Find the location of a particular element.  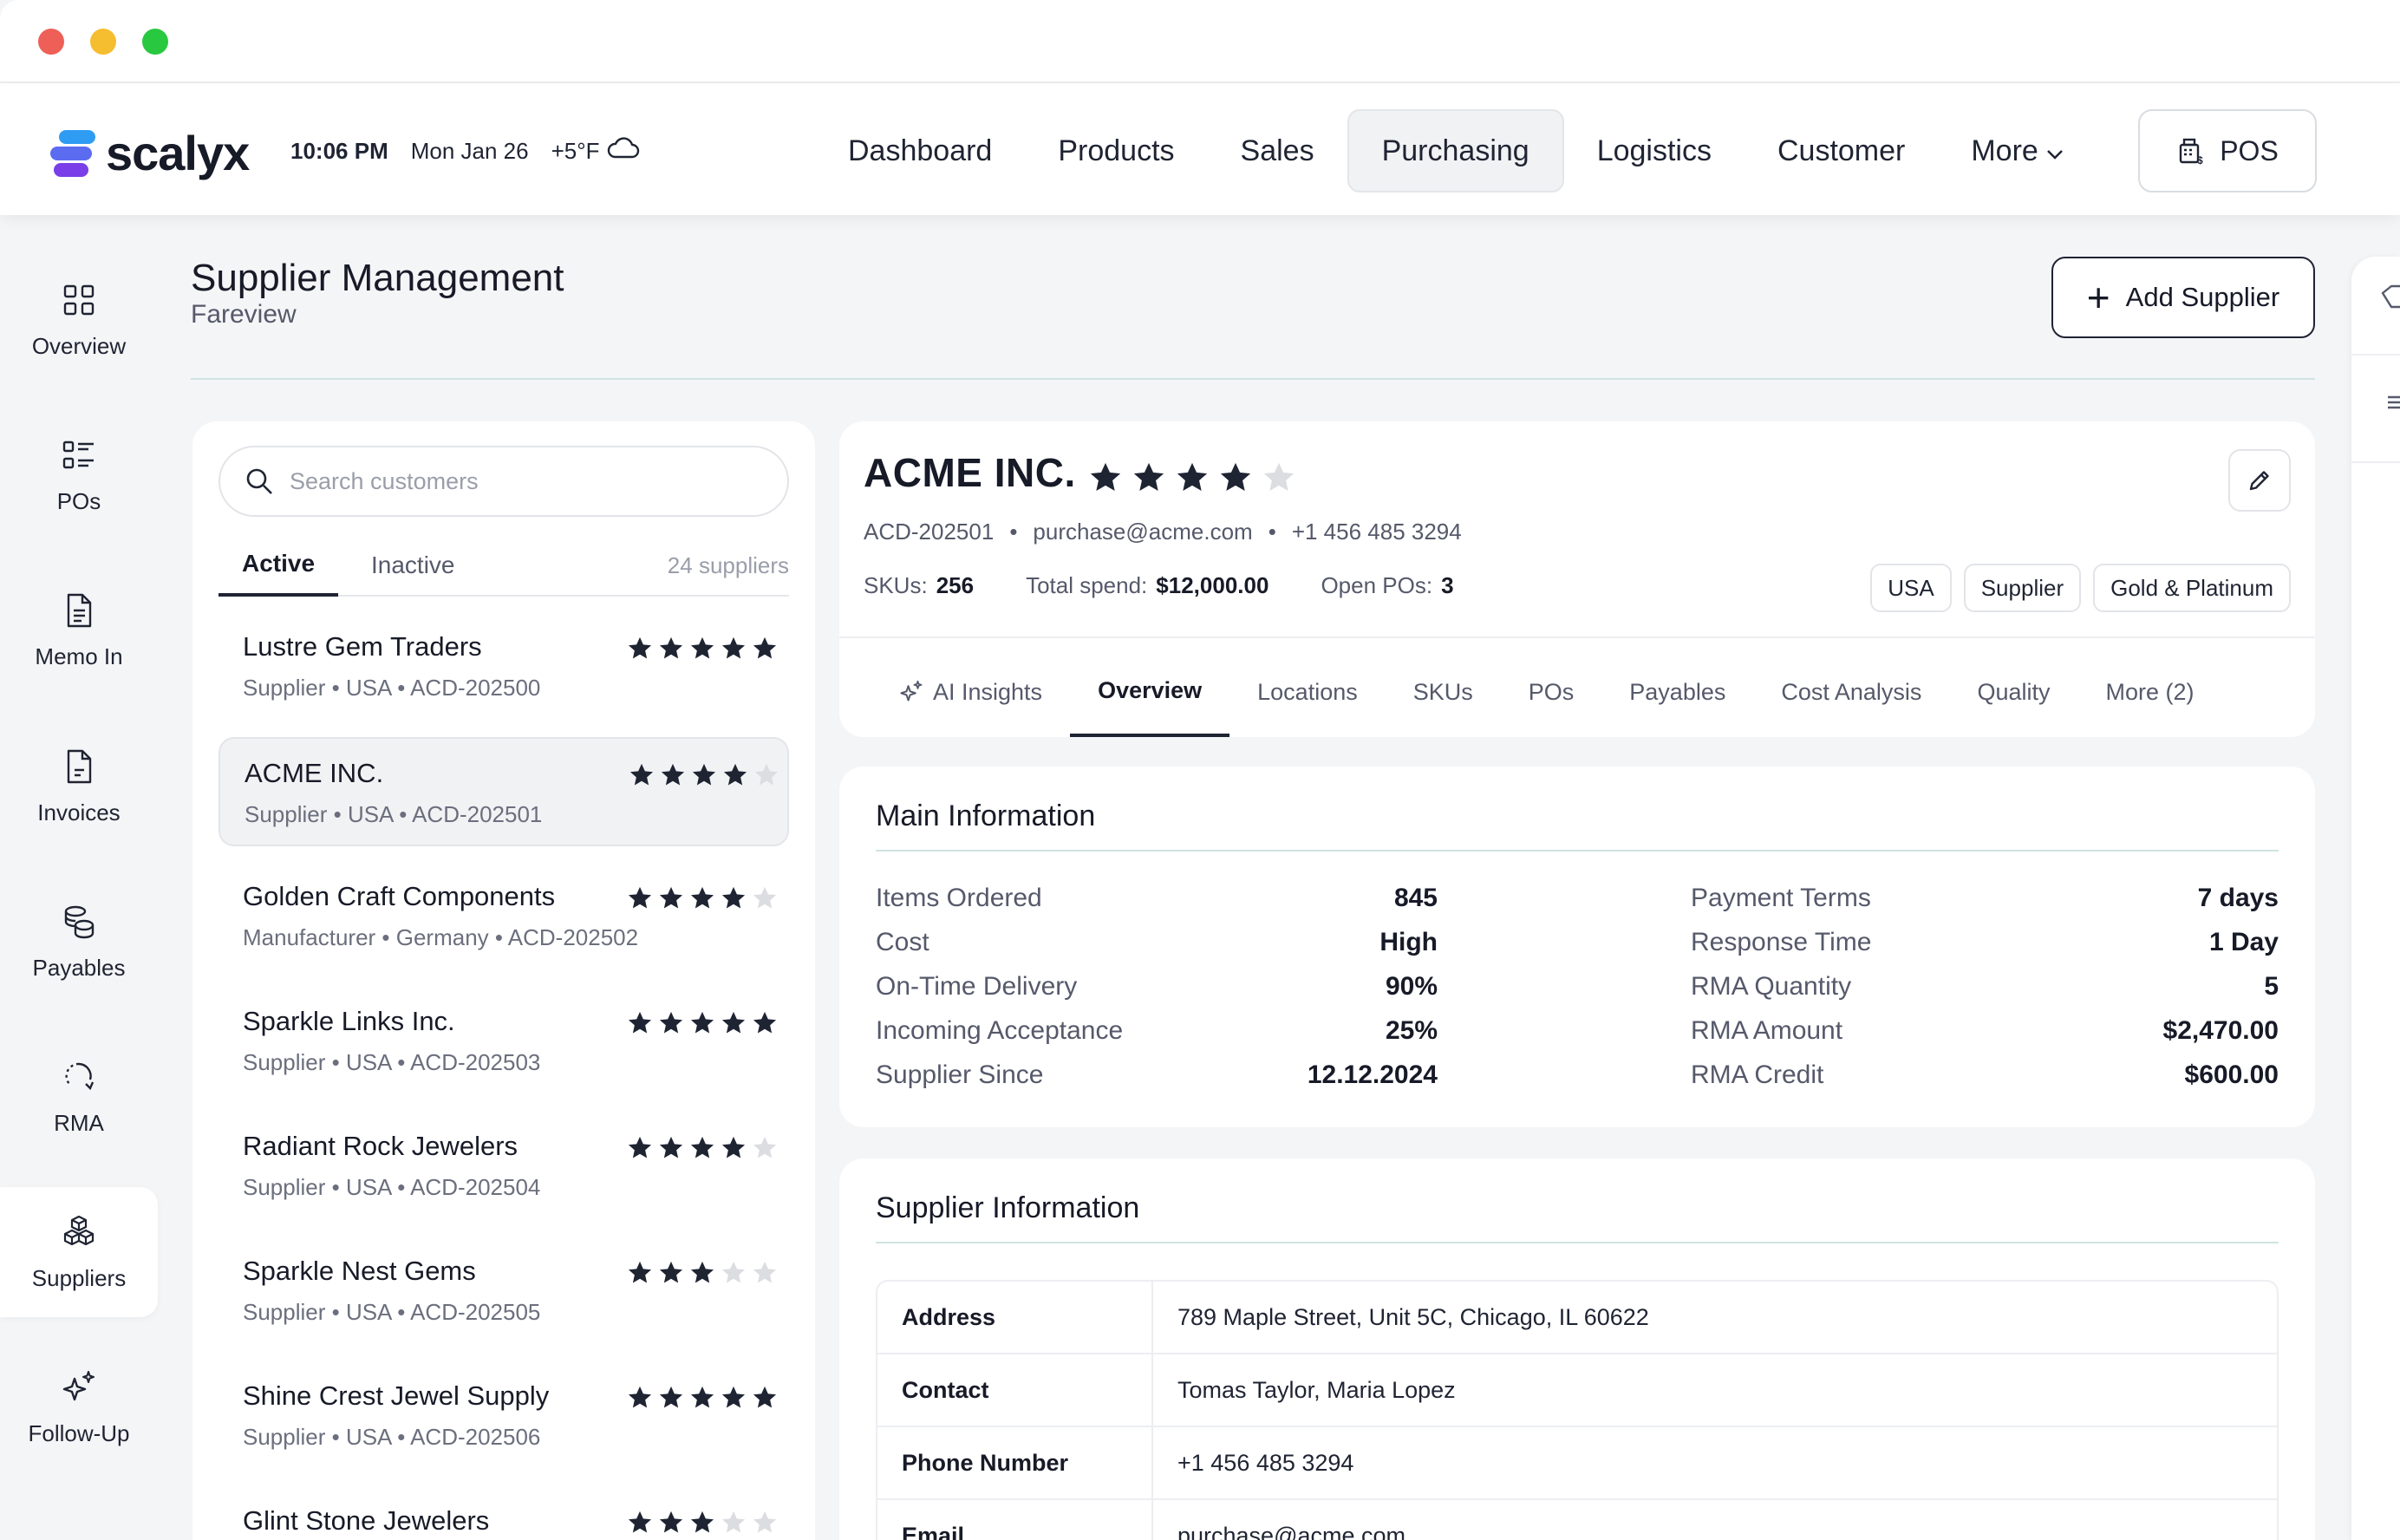

nav-label: Sales is located at coordinates (1277, 150).